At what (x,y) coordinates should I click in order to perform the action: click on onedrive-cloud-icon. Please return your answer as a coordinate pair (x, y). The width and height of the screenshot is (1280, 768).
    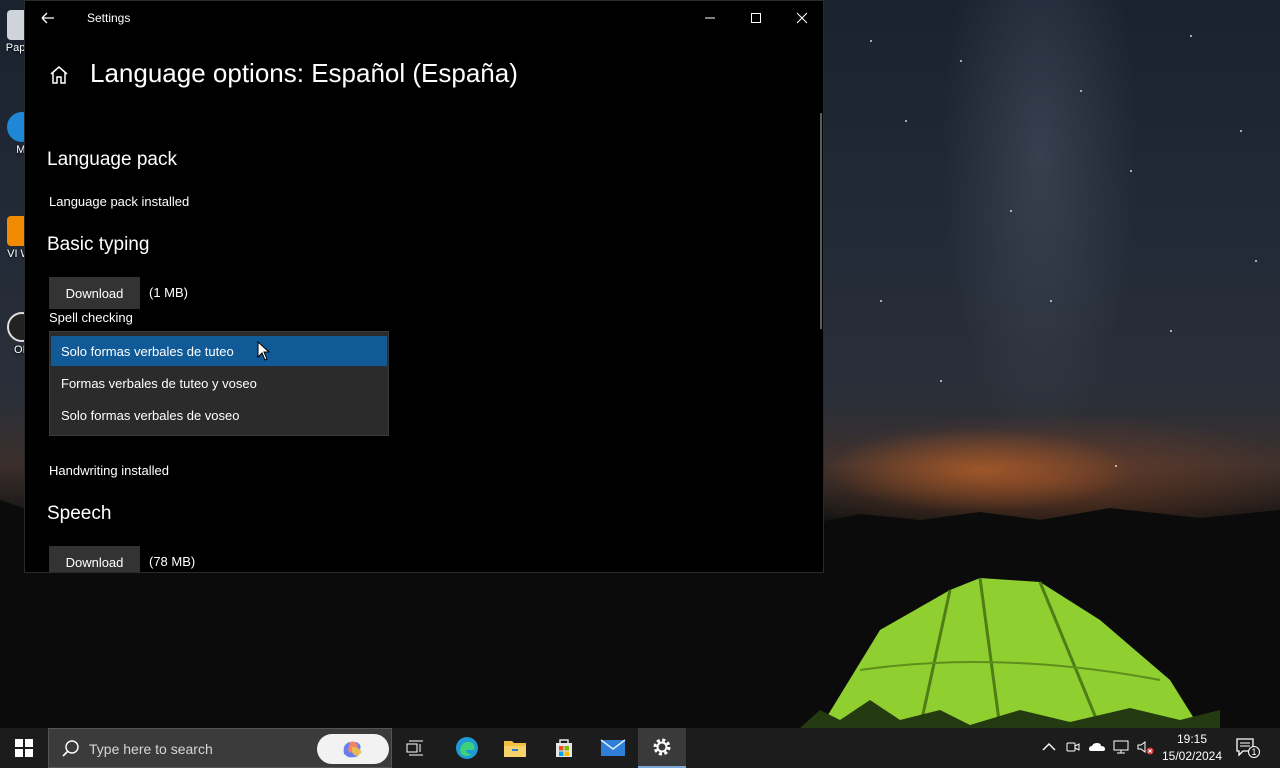
    Looking at the image, I should click on (1097, 747).